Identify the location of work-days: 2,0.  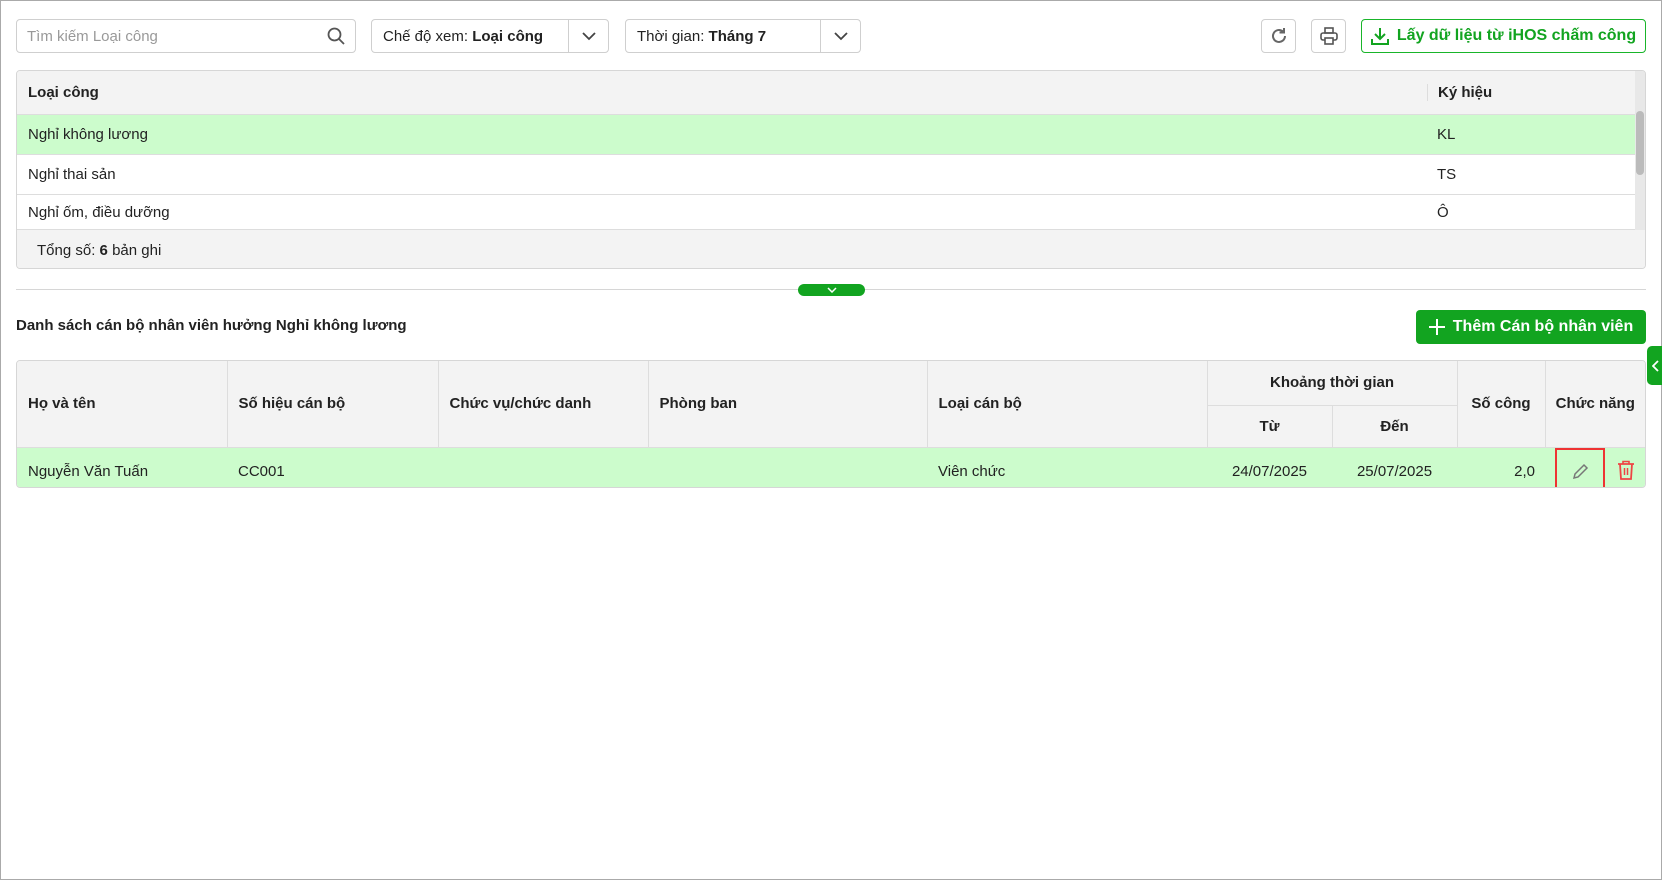
(1501, 467).